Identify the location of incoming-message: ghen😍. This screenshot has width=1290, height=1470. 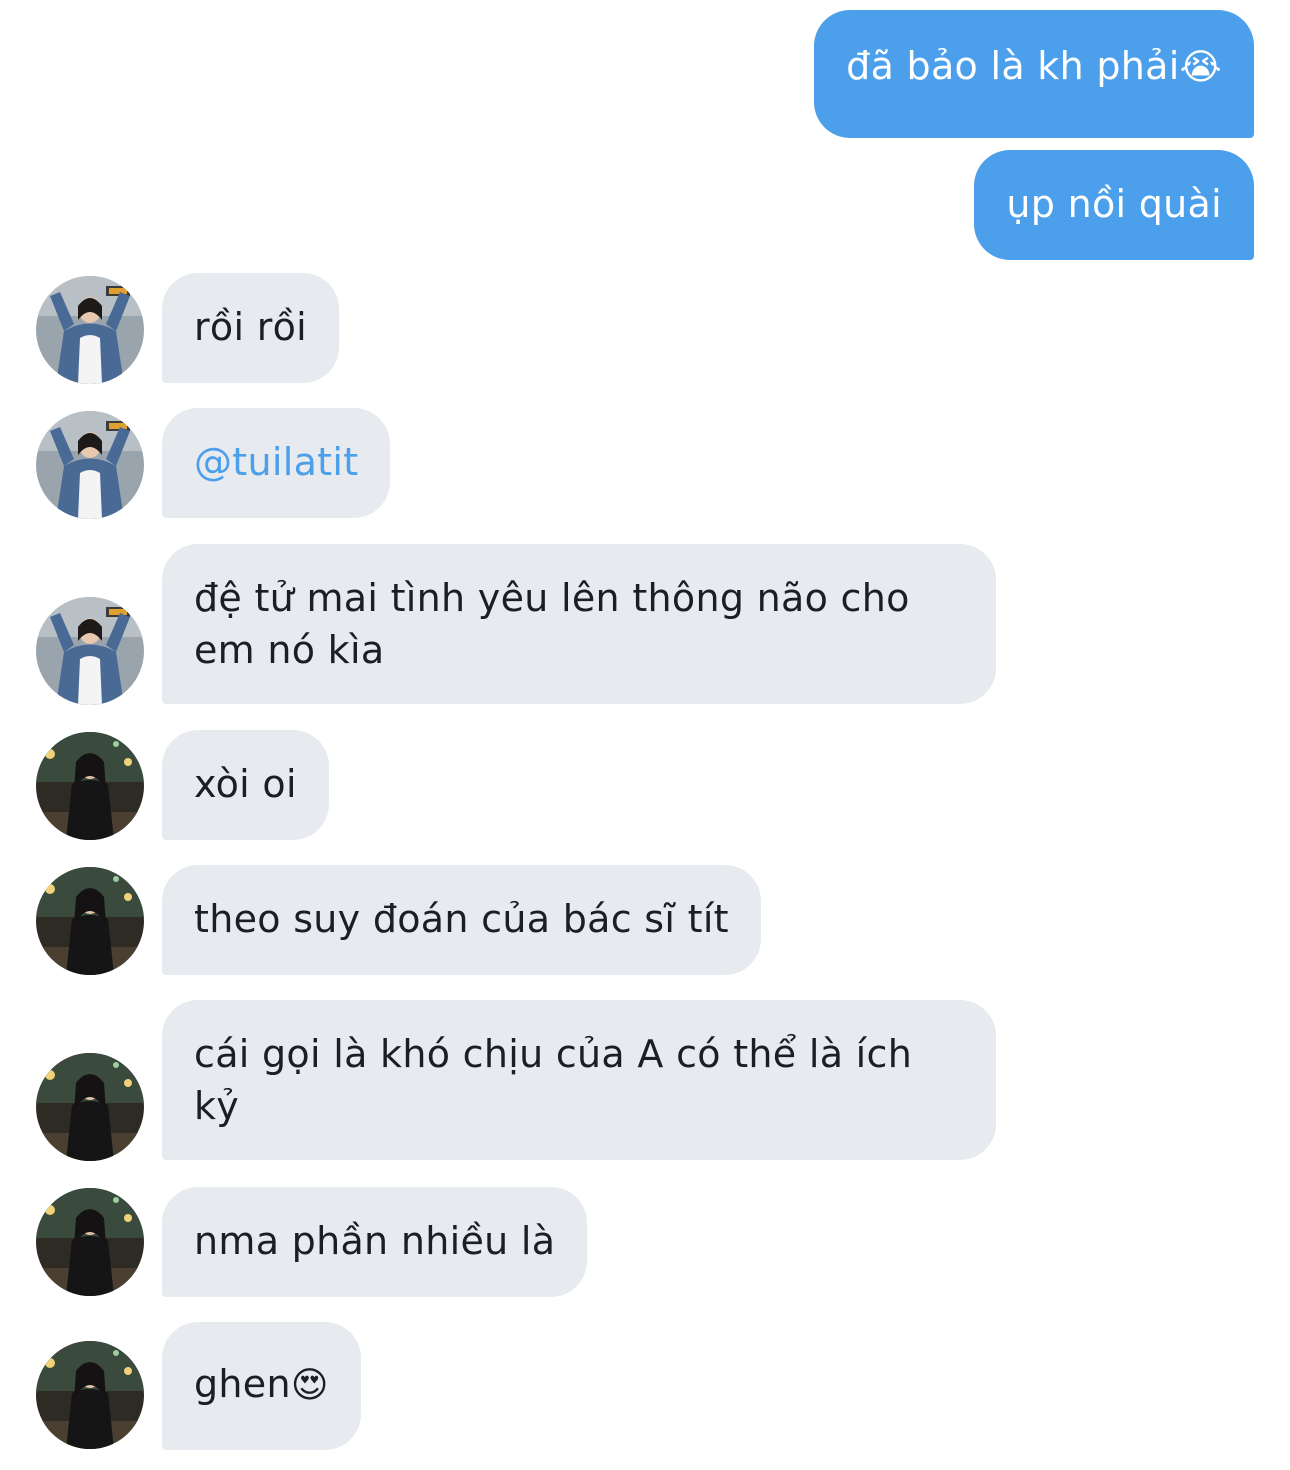
(261, 1386).